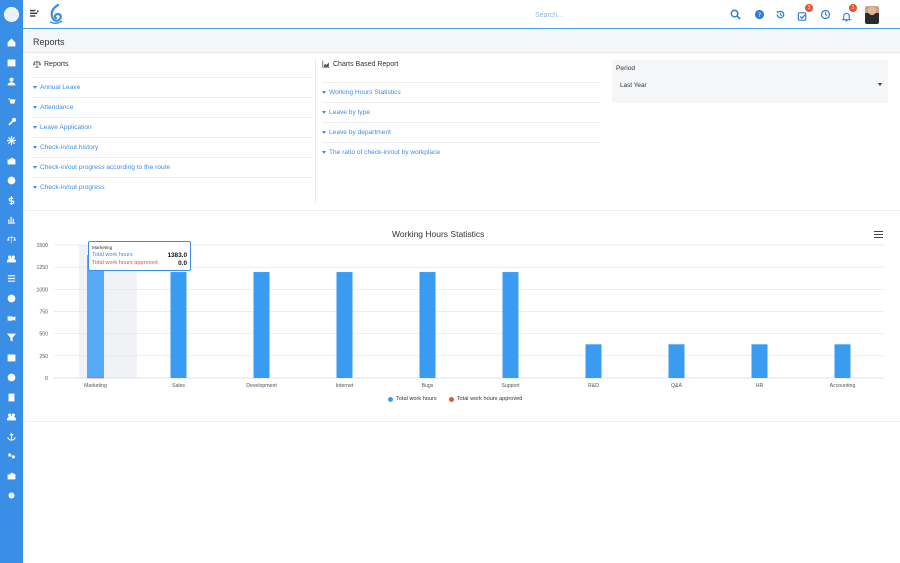  What do you see at coordinates (315, 131) in the screenshot?
I see `column-divider` at bounding box center [315, 131].